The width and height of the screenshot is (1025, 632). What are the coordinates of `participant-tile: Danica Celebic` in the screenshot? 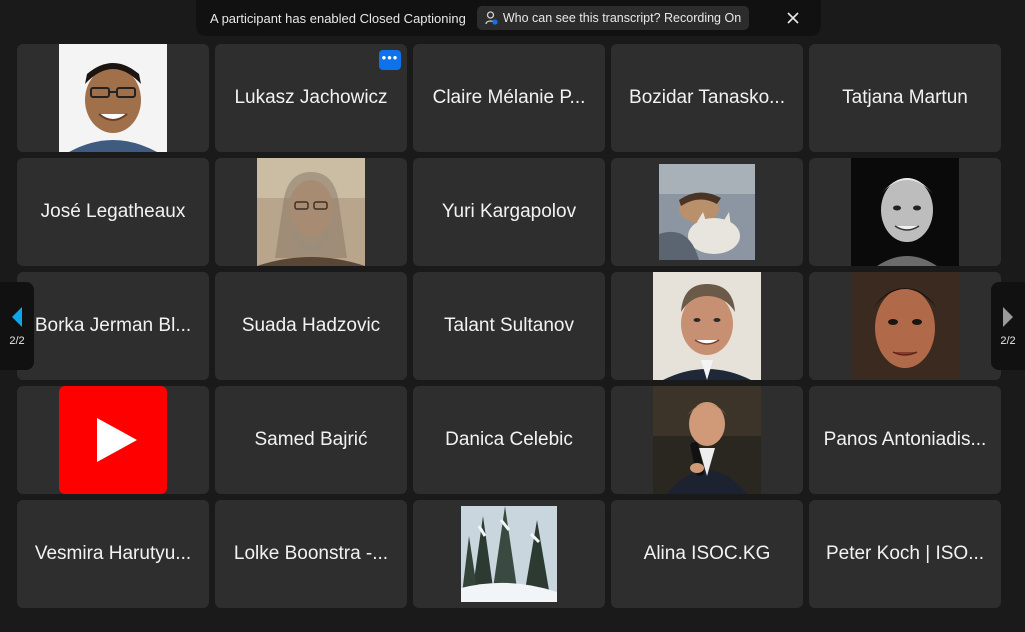 It's located at (509, 440).